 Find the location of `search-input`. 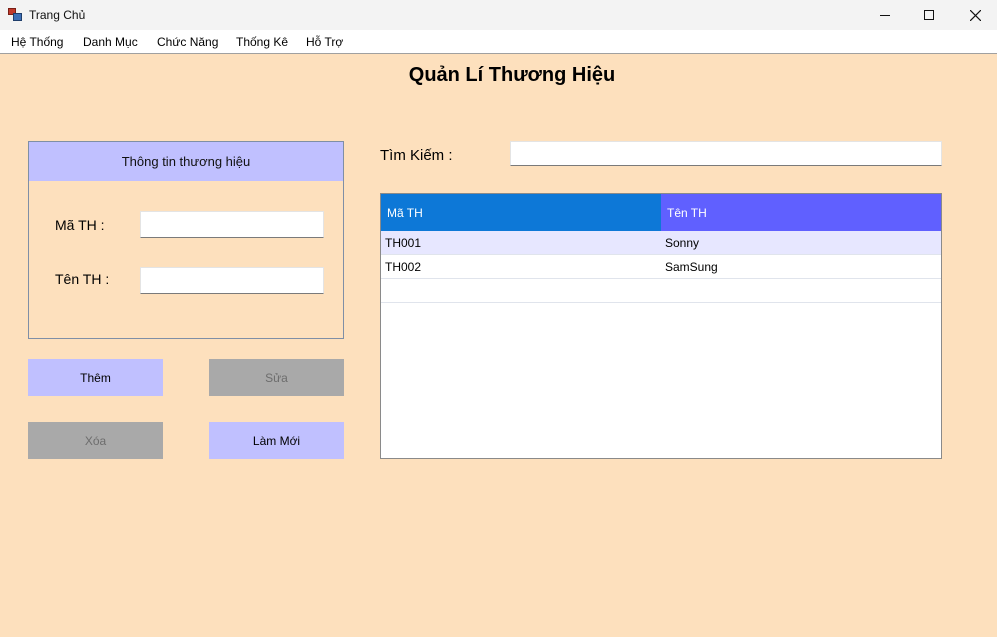

search-input is located at coordinates (726, 153).